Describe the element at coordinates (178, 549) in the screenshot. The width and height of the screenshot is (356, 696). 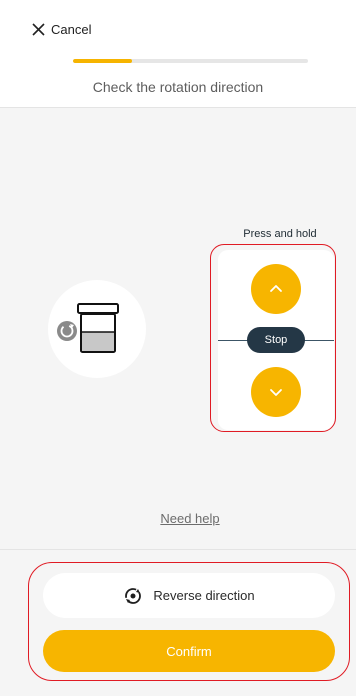
I see `footer-divider` at that location.